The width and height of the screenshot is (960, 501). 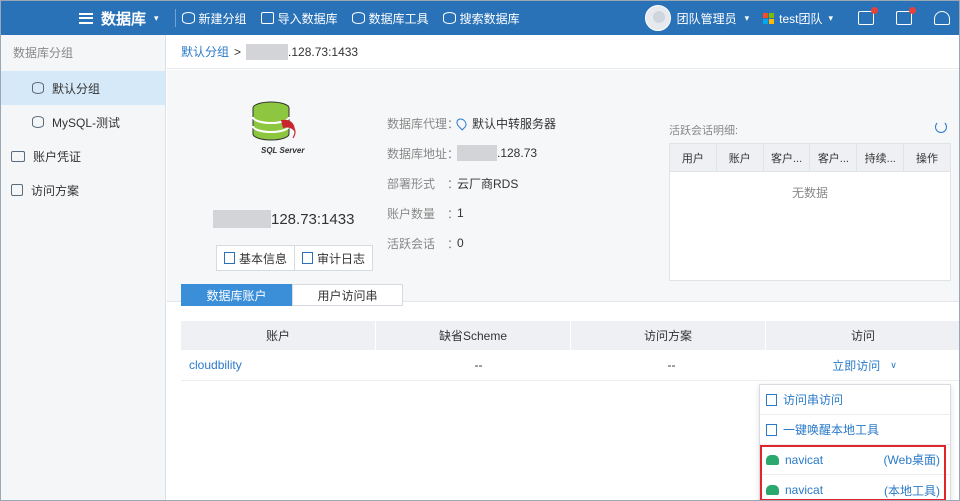 I want to click on field-address: 数据库地址 ： .128.73, so click(x=471, y=153).